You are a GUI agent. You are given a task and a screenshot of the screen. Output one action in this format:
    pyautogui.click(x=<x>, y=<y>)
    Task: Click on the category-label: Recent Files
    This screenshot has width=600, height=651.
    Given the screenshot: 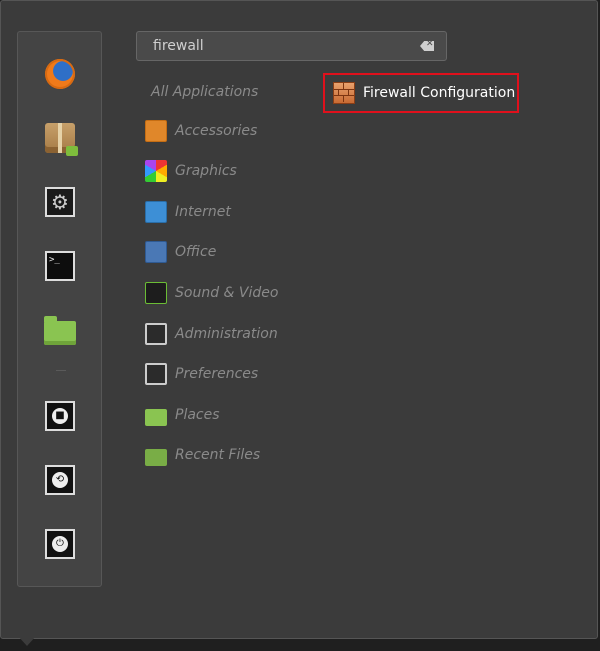 What is the action you would take?
    pyautogui.click(x=218, y=455)
    